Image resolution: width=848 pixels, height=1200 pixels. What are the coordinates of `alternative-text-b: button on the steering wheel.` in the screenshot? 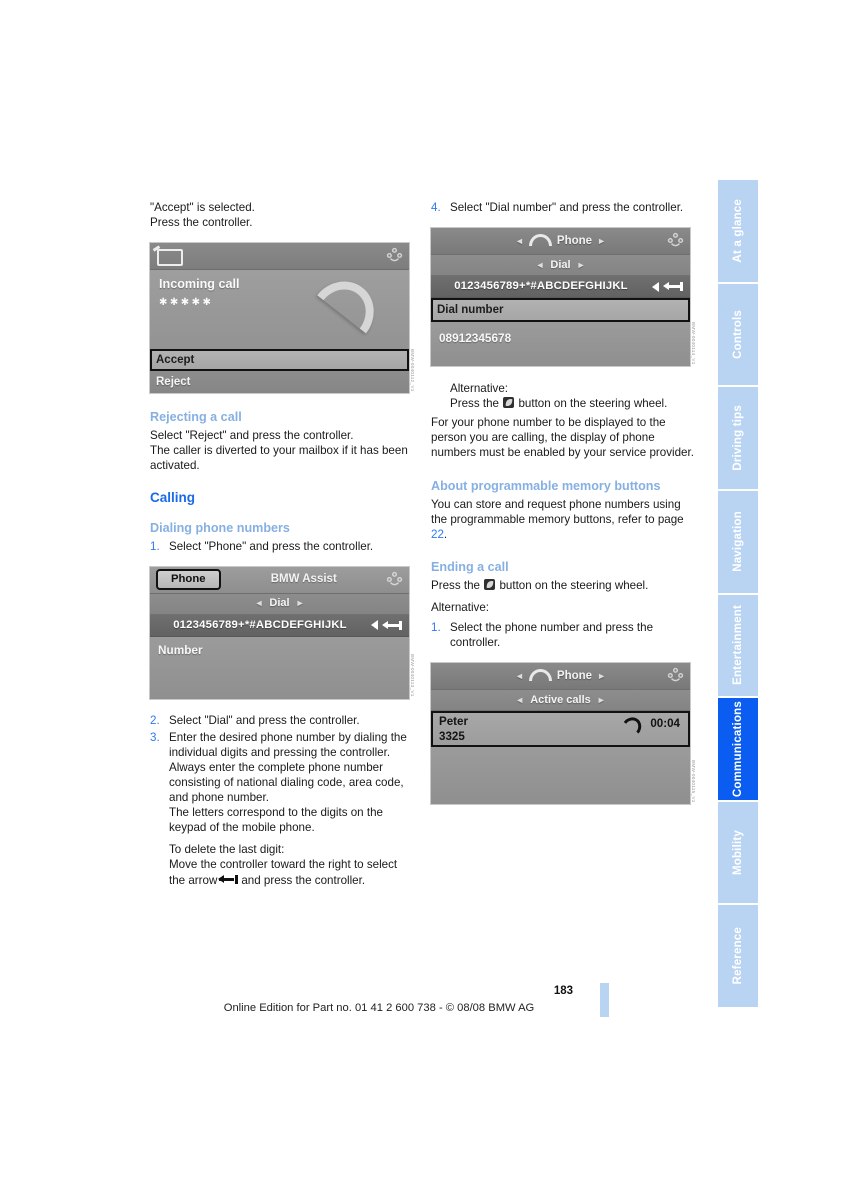 It's located at (593, 404).